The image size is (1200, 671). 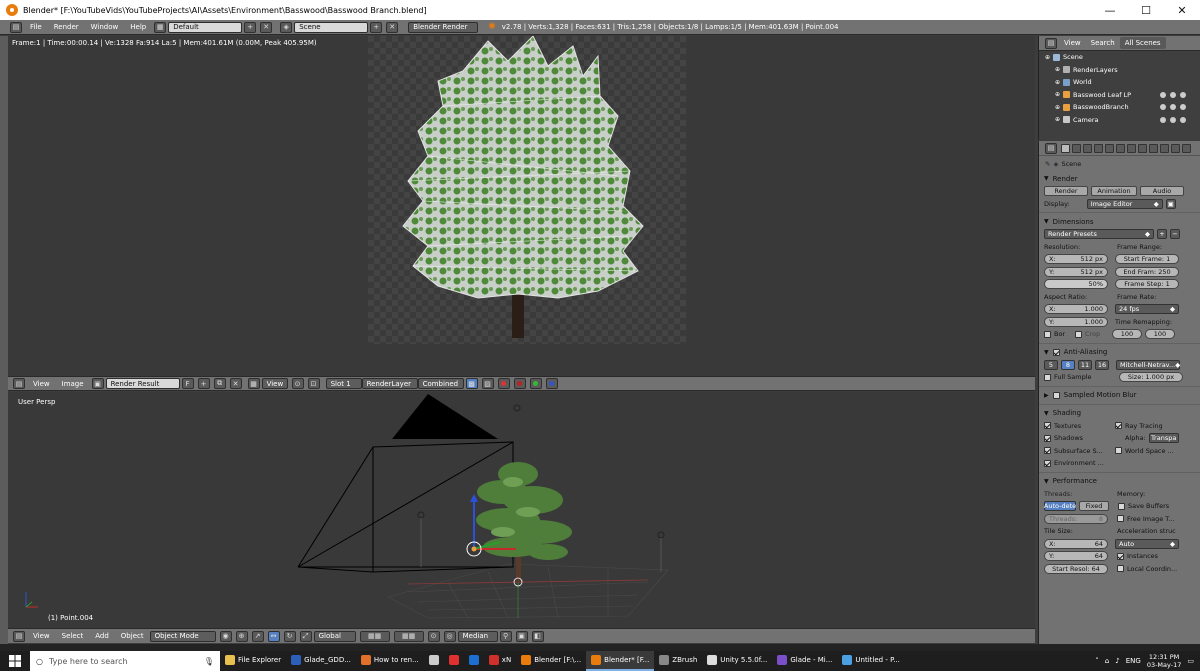 What do you see at coordinates (1153, 148) in the screenshot?
I see `material-tab-icon` at bounding box center [1153, 148].